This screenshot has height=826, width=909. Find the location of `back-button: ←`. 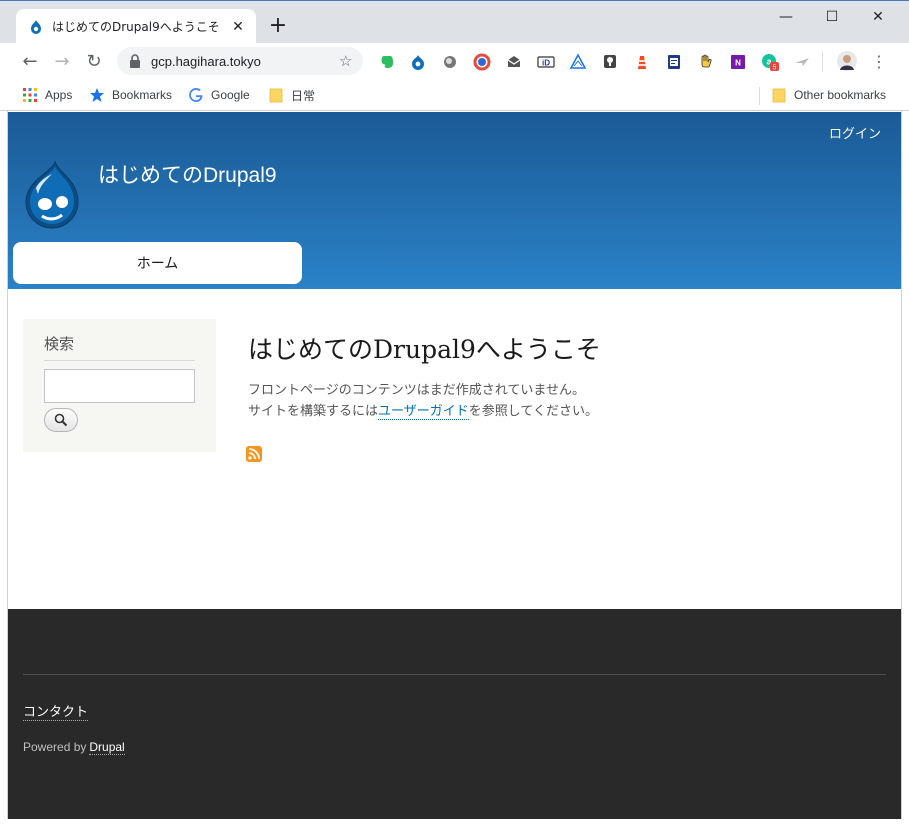

back-button: ← is located at coordinates (30, 62).